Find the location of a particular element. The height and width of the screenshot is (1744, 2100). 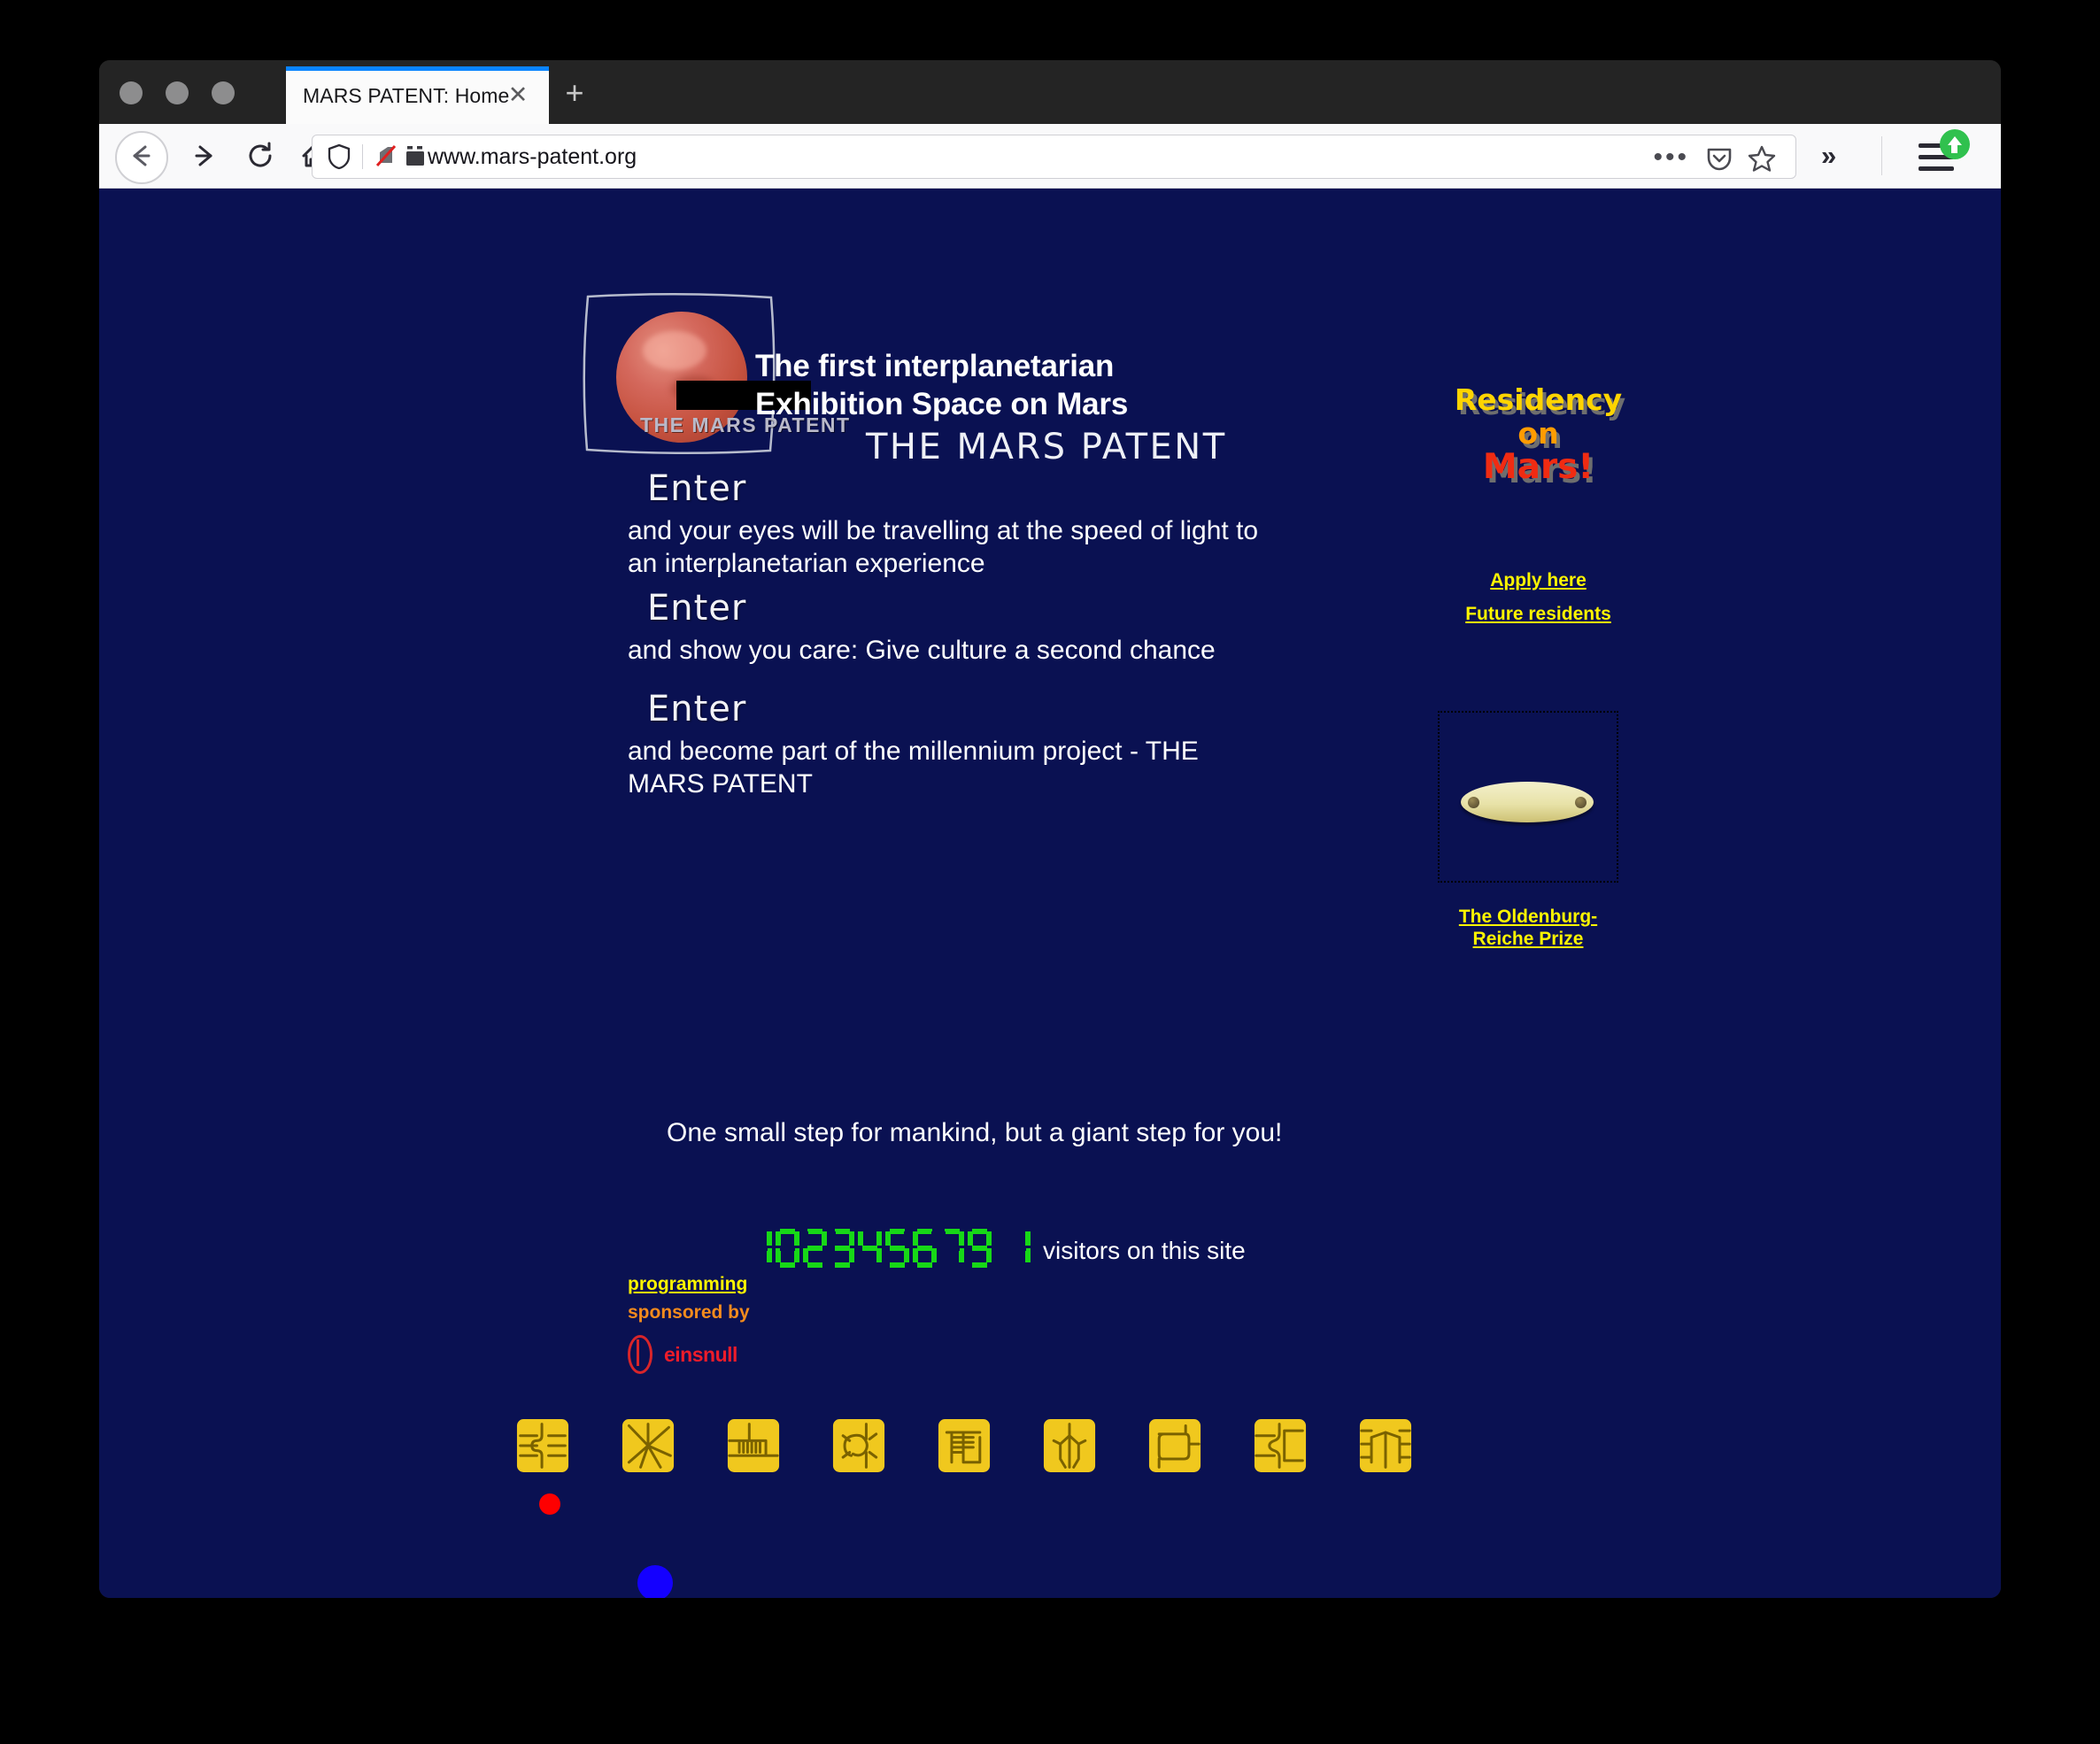

headline-line-1: The first interplanetarian is located at coordinates (935, 366).